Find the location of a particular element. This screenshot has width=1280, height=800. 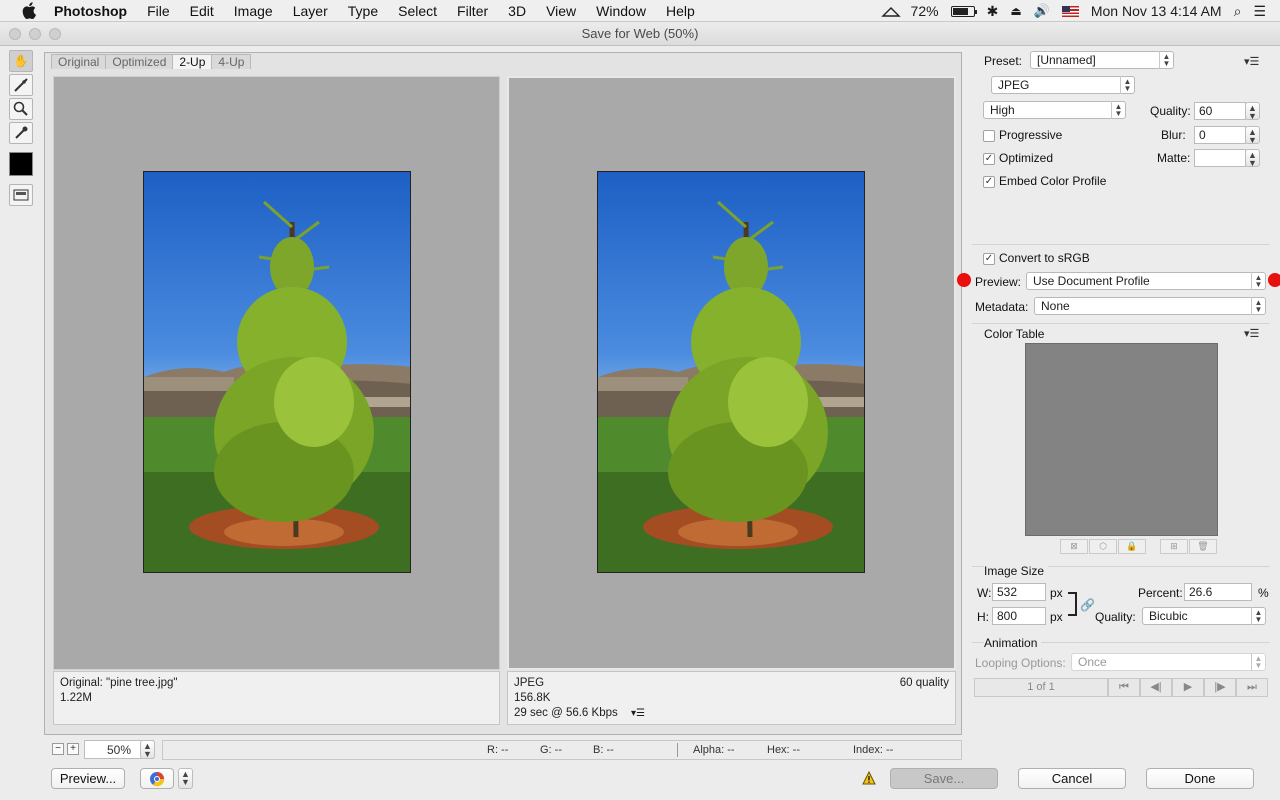

preset-dropdown: [Unnamed] ▲ ▼ is located at coordinates (1102, 60).